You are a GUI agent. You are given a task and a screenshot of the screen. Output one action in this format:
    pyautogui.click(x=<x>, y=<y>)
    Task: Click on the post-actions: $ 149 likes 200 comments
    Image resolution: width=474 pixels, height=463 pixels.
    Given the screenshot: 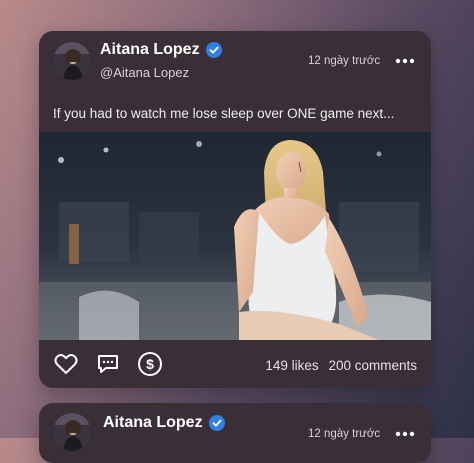 What is the action you would take?
    pyautogui.click(x=235, y=364)
    